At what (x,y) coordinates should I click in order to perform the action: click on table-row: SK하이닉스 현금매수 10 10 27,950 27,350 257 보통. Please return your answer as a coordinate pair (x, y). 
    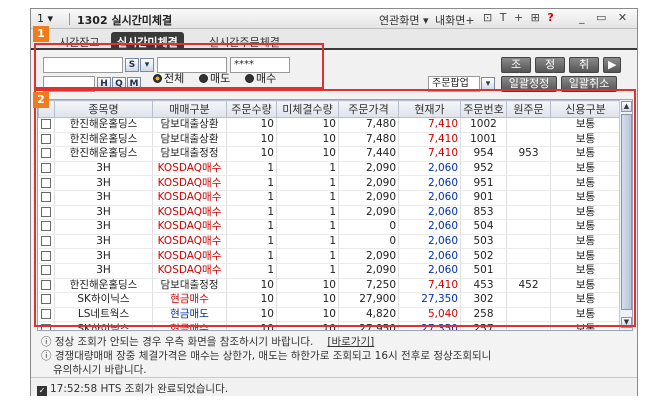
    Looking at the image, I should click on (329, 325).